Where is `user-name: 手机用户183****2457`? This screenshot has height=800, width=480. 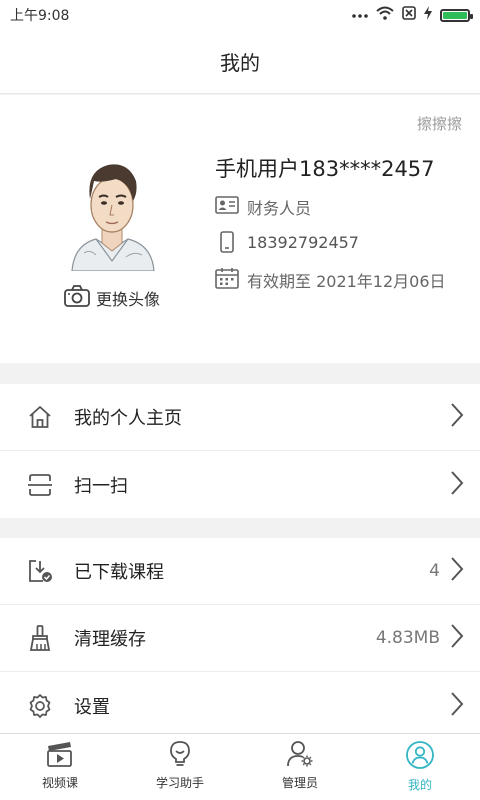 user-name: 手机用户183****2457 is located at coordinates (325, 169).